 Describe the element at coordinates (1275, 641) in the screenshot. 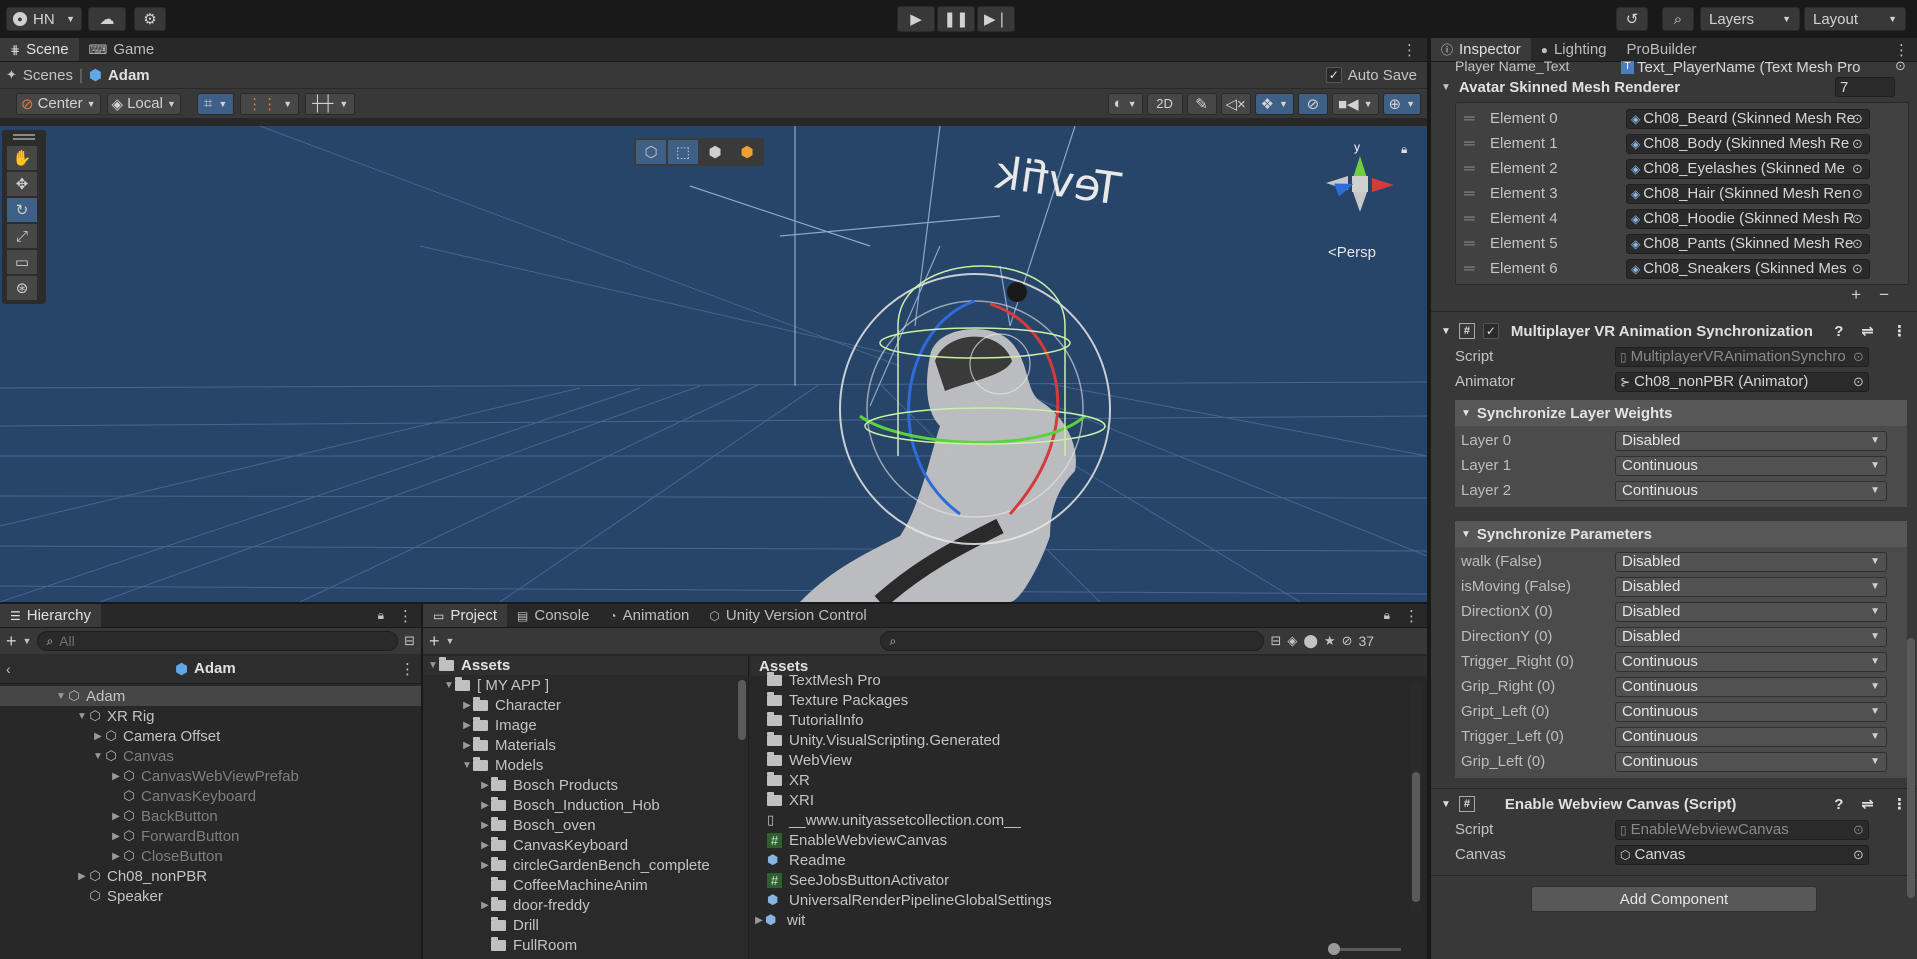

I see `filter-type-icon: ⊟` at that location.